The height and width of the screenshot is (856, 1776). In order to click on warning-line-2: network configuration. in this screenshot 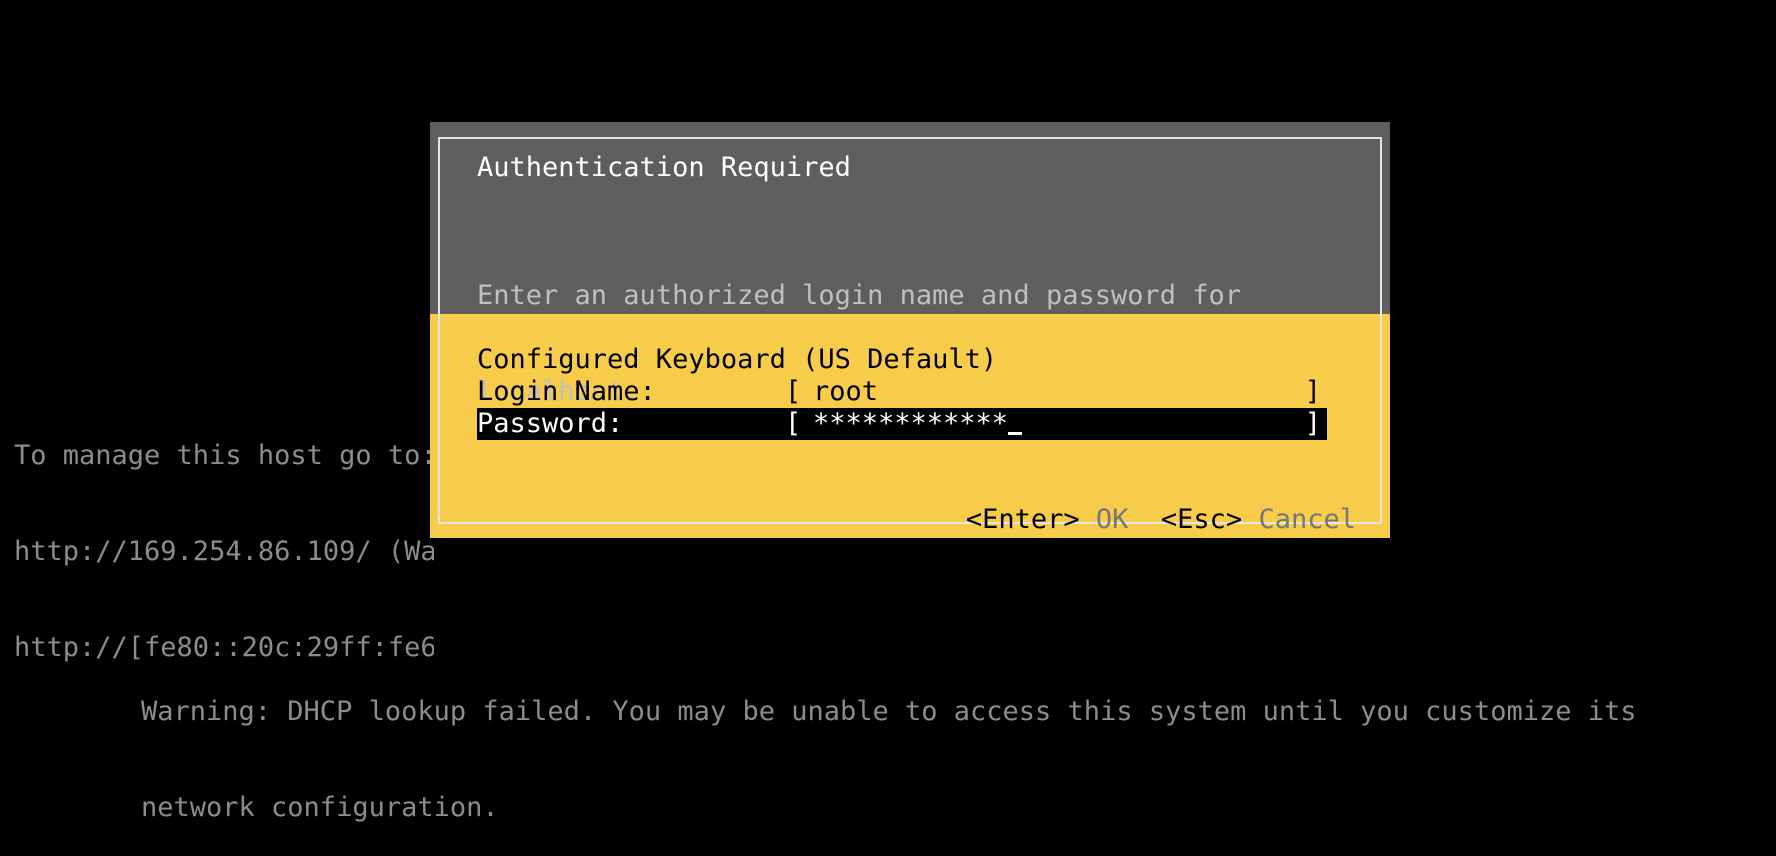, I will do `click(320, 807)`.